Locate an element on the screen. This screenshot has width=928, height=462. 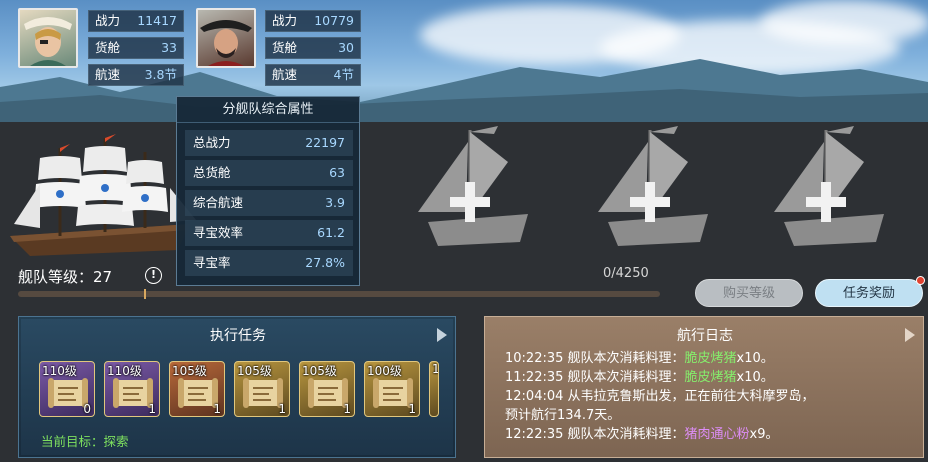
log-text: 从韦拉克鲁斯出发，正在前往大科摩罗岛， is located at coordinates (689, 396).